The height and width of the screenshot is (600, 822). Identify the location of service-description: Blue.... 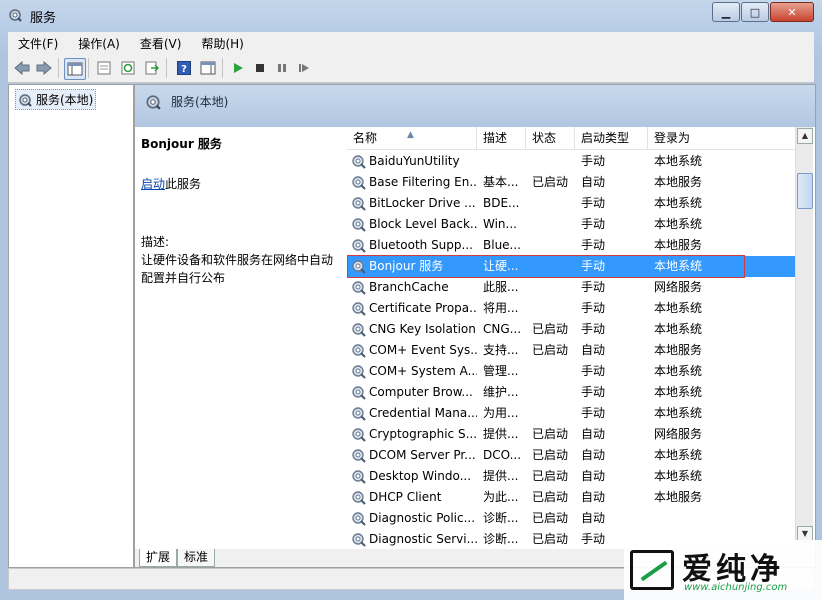
(505, 245).